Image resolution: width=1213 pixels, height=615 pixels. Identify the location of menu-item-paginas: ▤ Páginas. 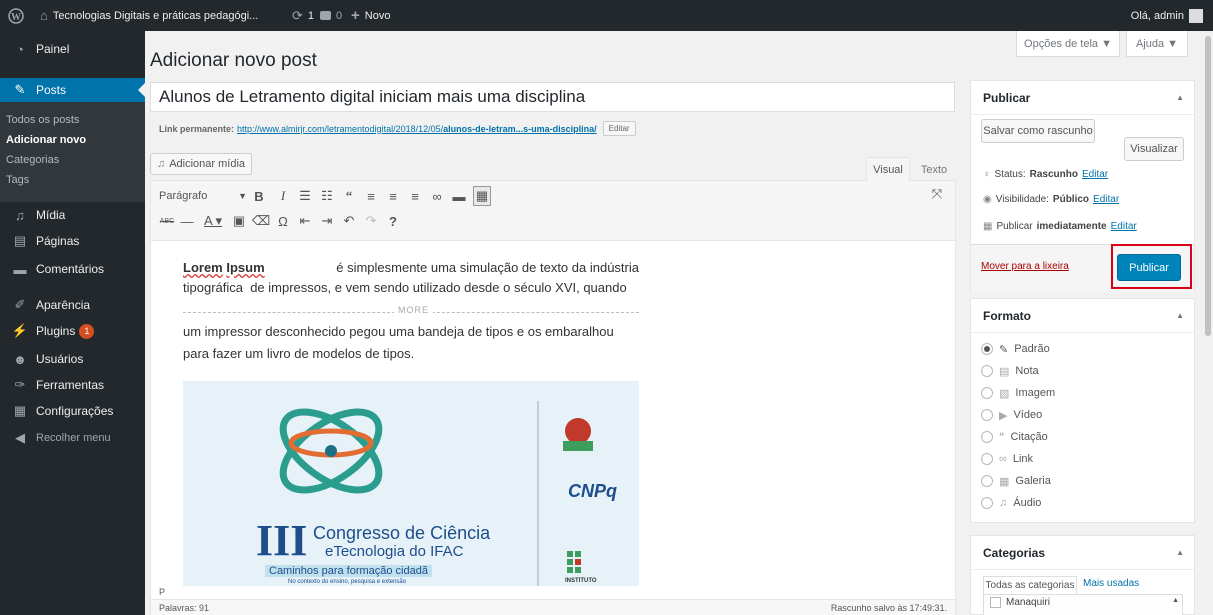
(72, 241).